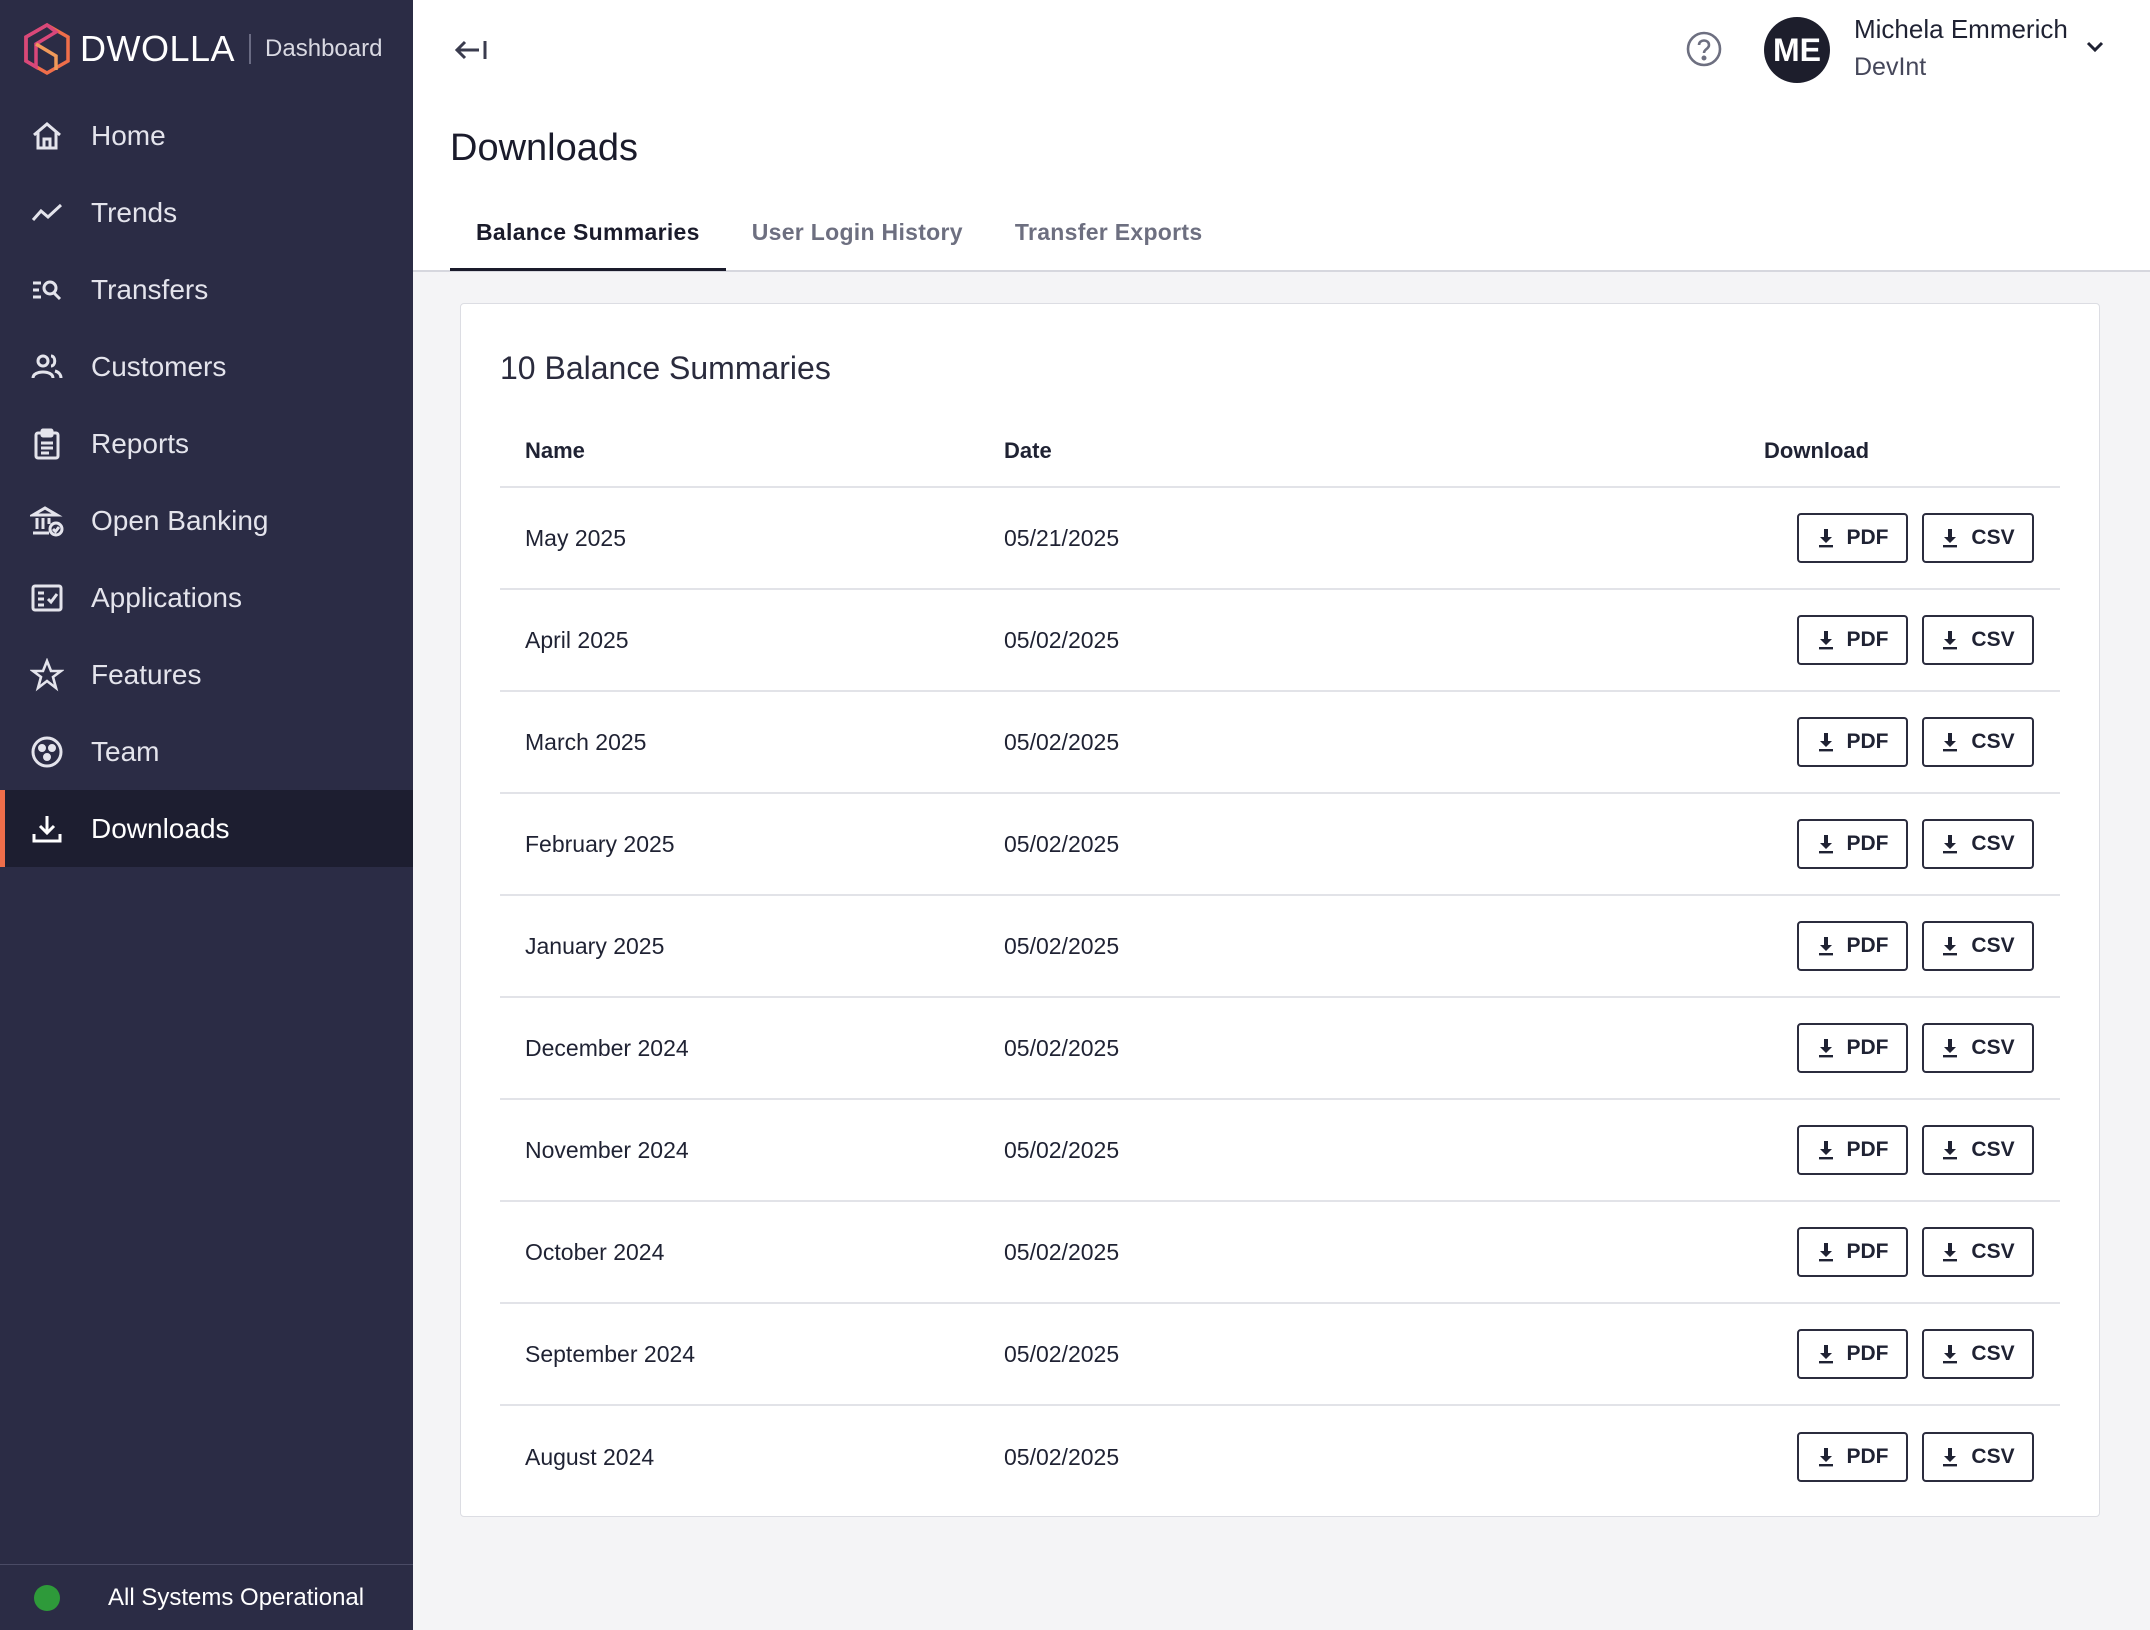 The height and width of the screenshot is (1630, 2150). Describe the element at coordinates (206, 212) in the screenshot. I see `sidebar-item-trends: Trends` at that location.